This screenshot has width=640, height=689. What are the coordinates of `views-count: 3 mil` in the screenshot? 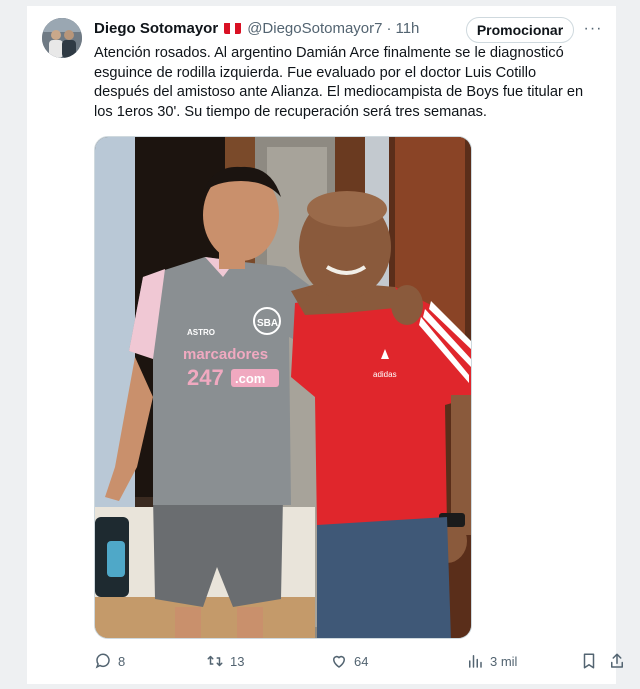 It's located at (504, 661).